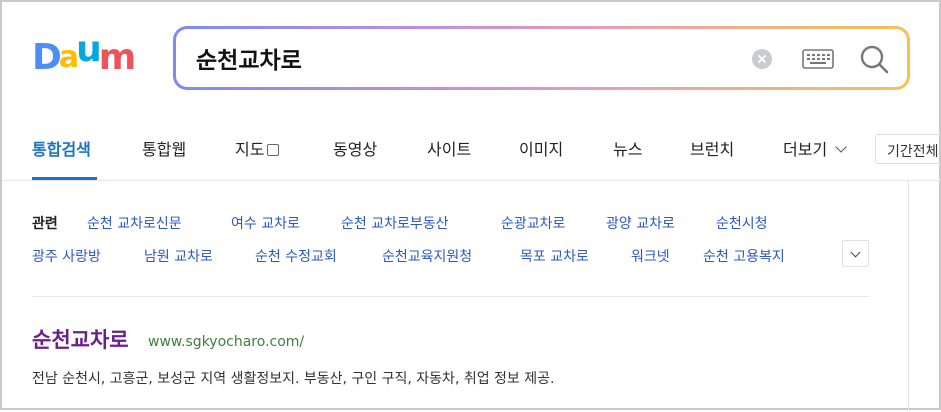  Describe the element at coordinates (395, 223) in the screenshot. I see `related-link: 순천 교차로부동산` at that location.